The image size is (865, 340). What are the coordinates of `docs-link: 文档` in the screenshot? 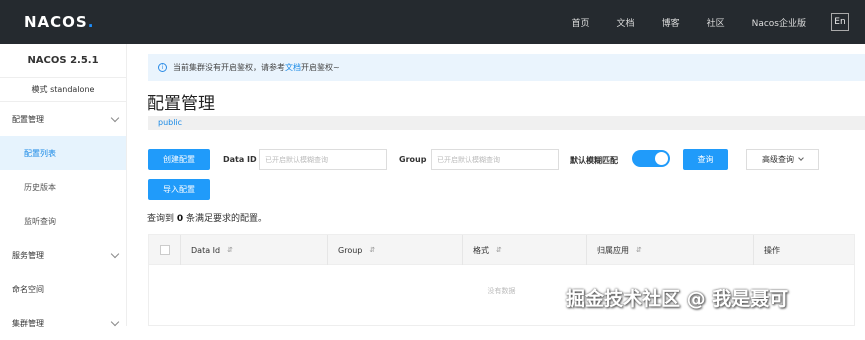 It's located at (293, 67).